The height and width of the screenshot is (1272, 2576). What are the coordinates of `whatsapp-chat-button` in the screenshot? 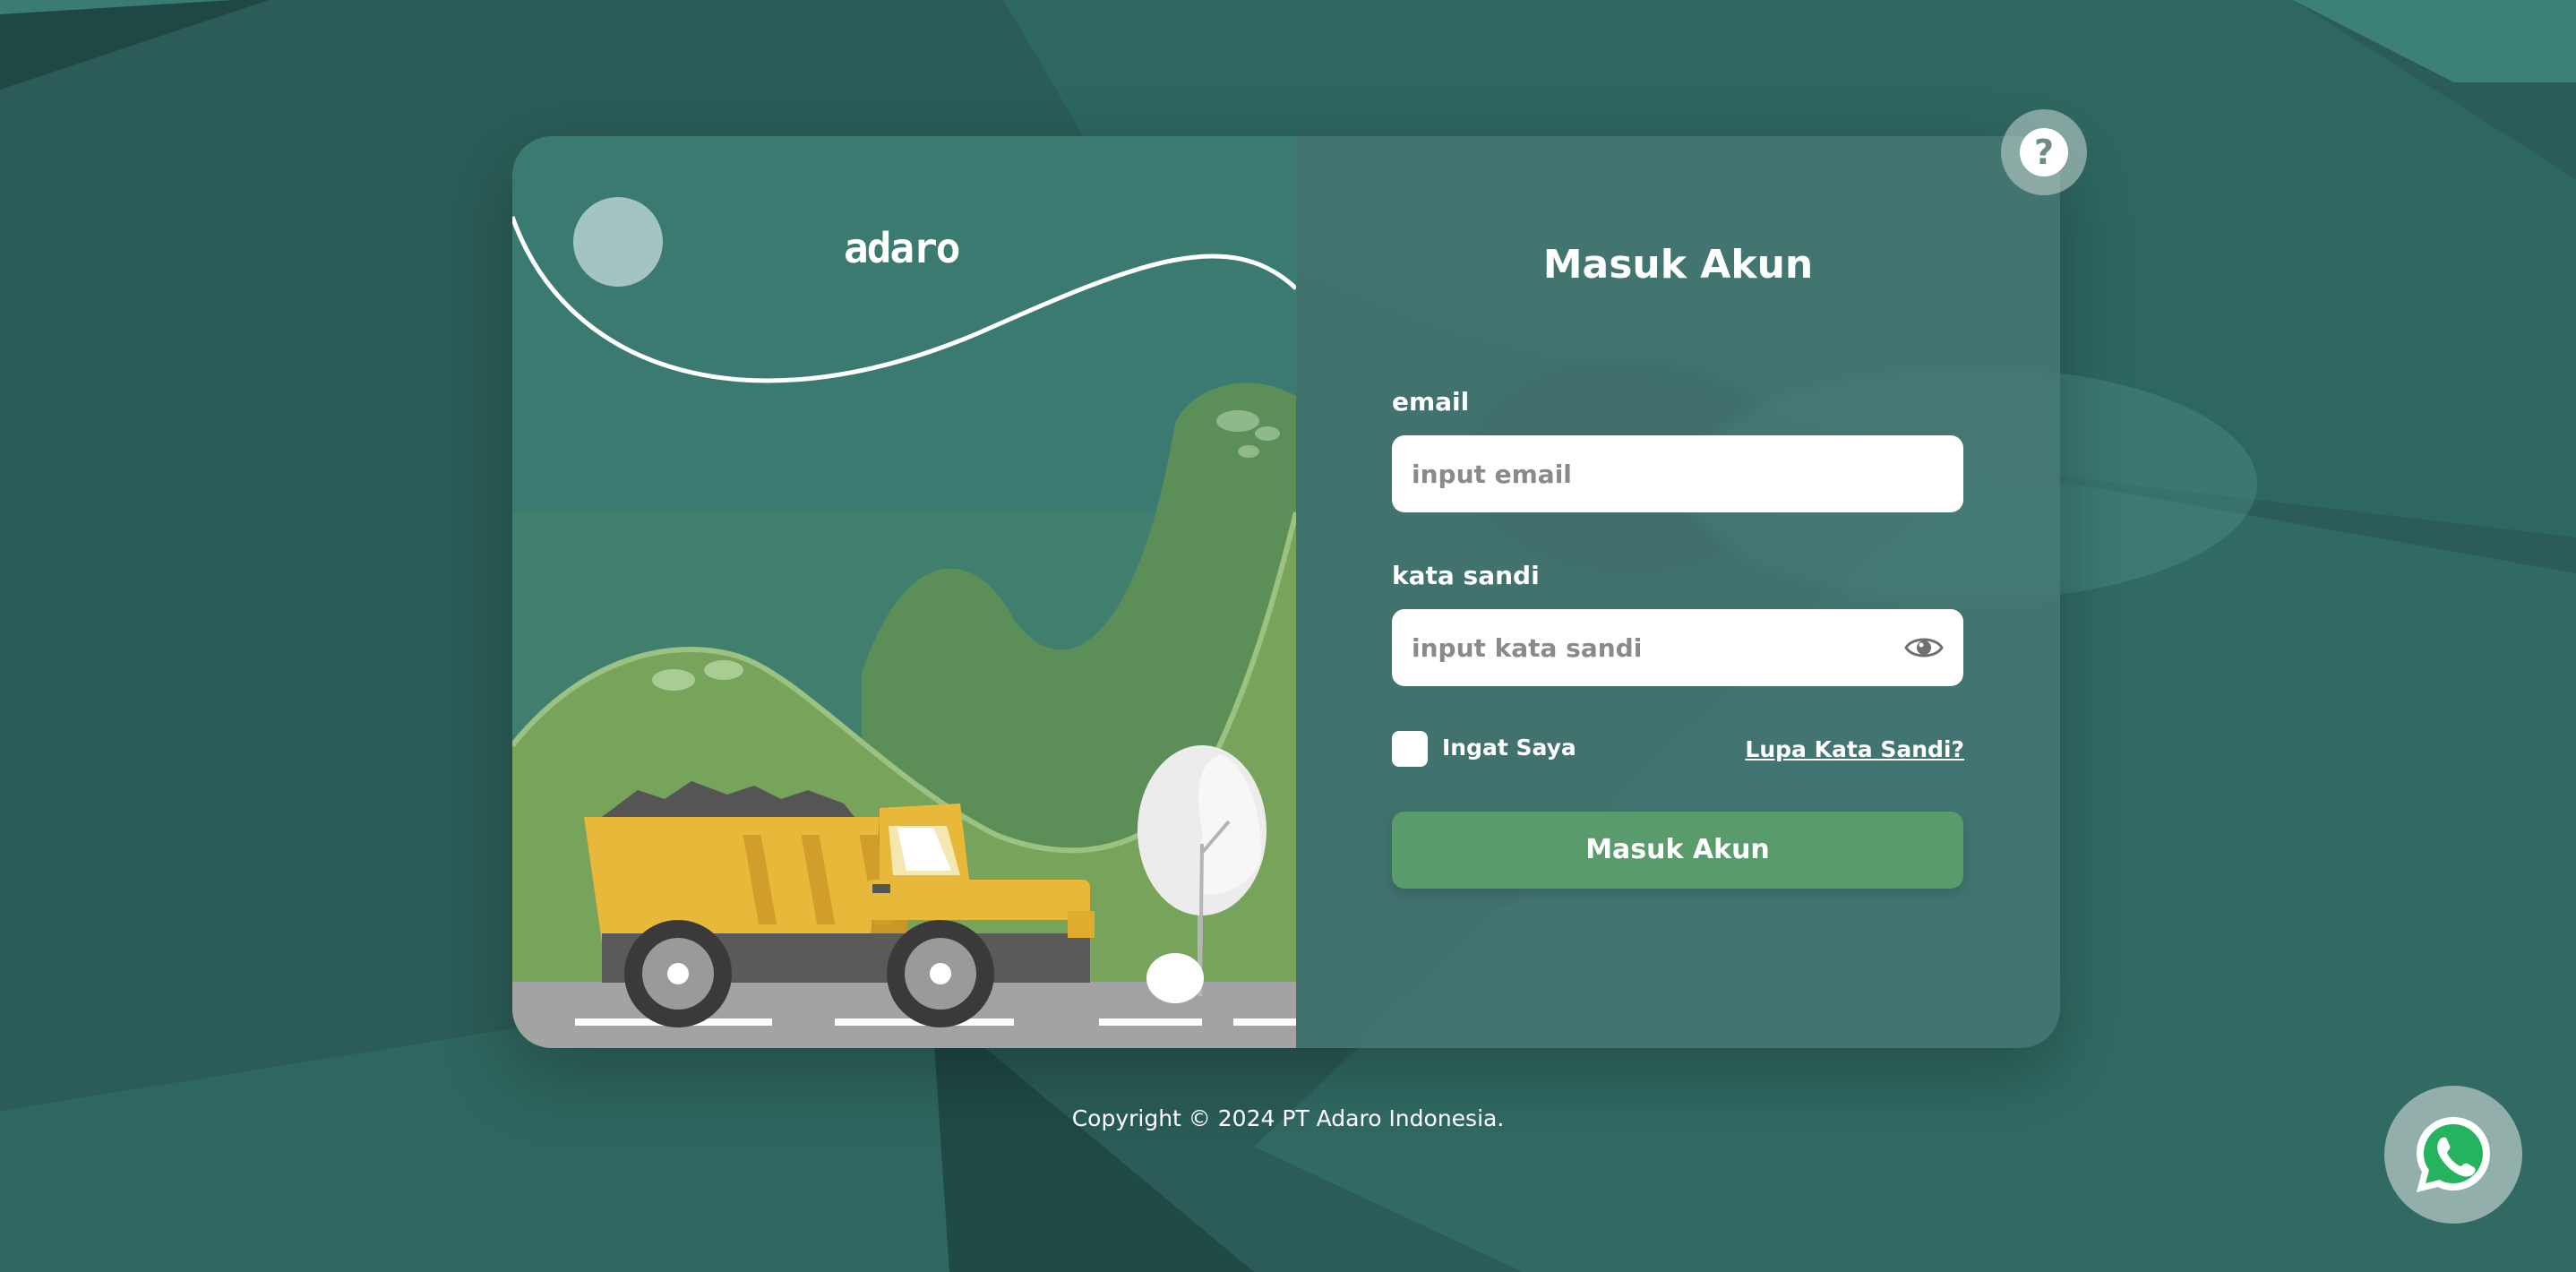 It's located at (2453, 1155).